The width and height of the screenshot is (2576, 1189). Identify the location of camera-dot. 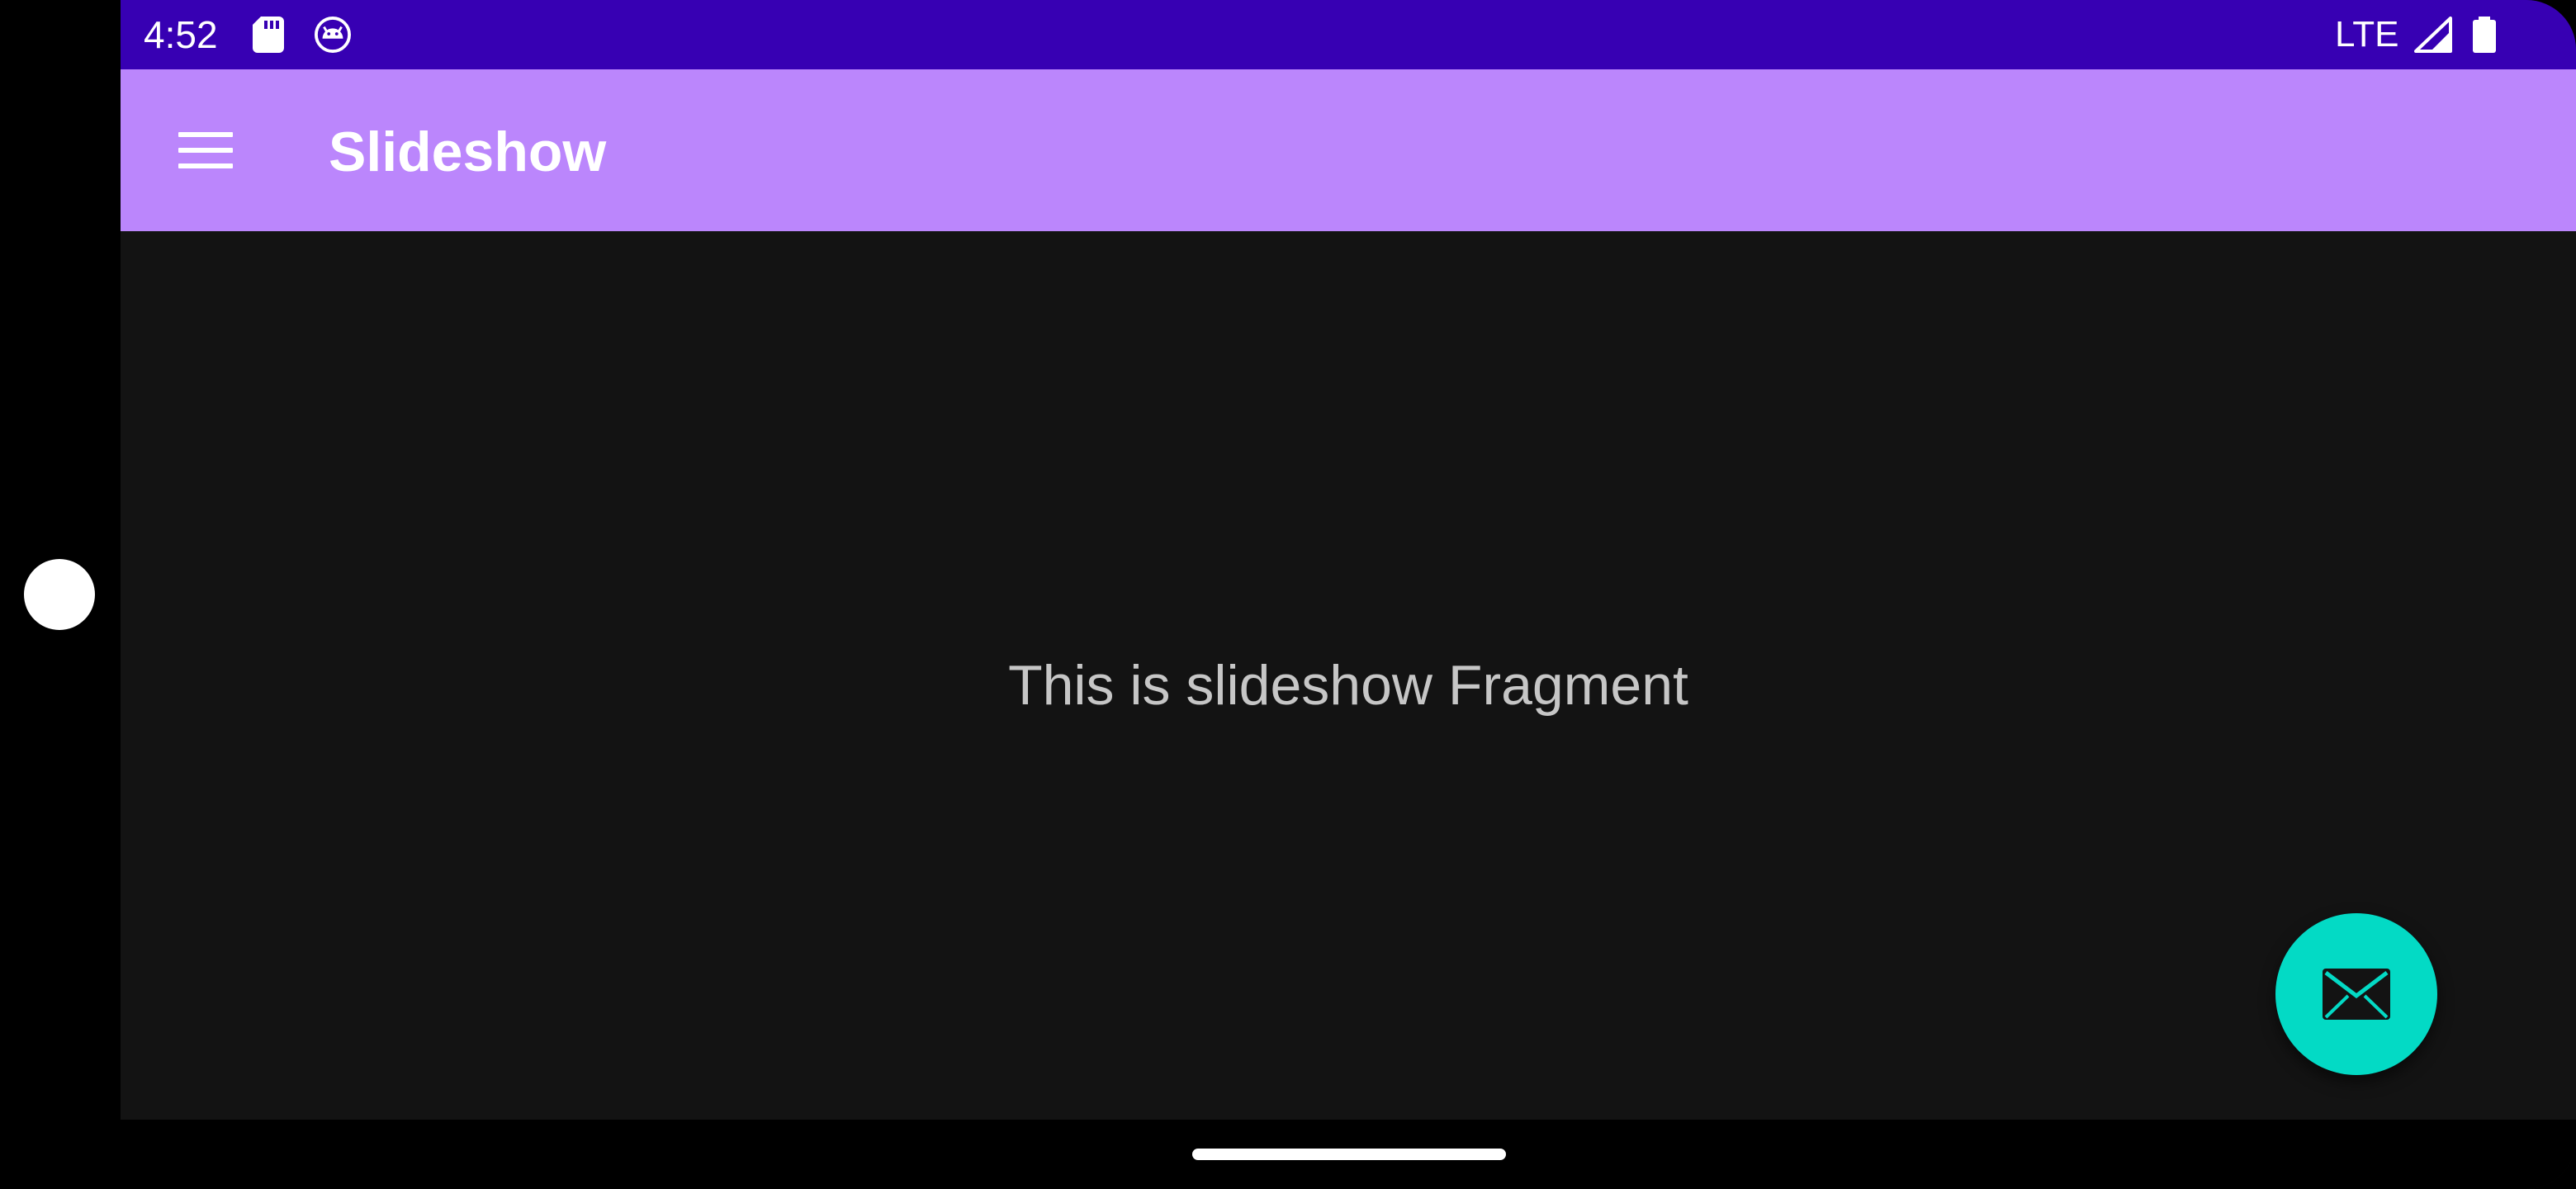
(59, 594).